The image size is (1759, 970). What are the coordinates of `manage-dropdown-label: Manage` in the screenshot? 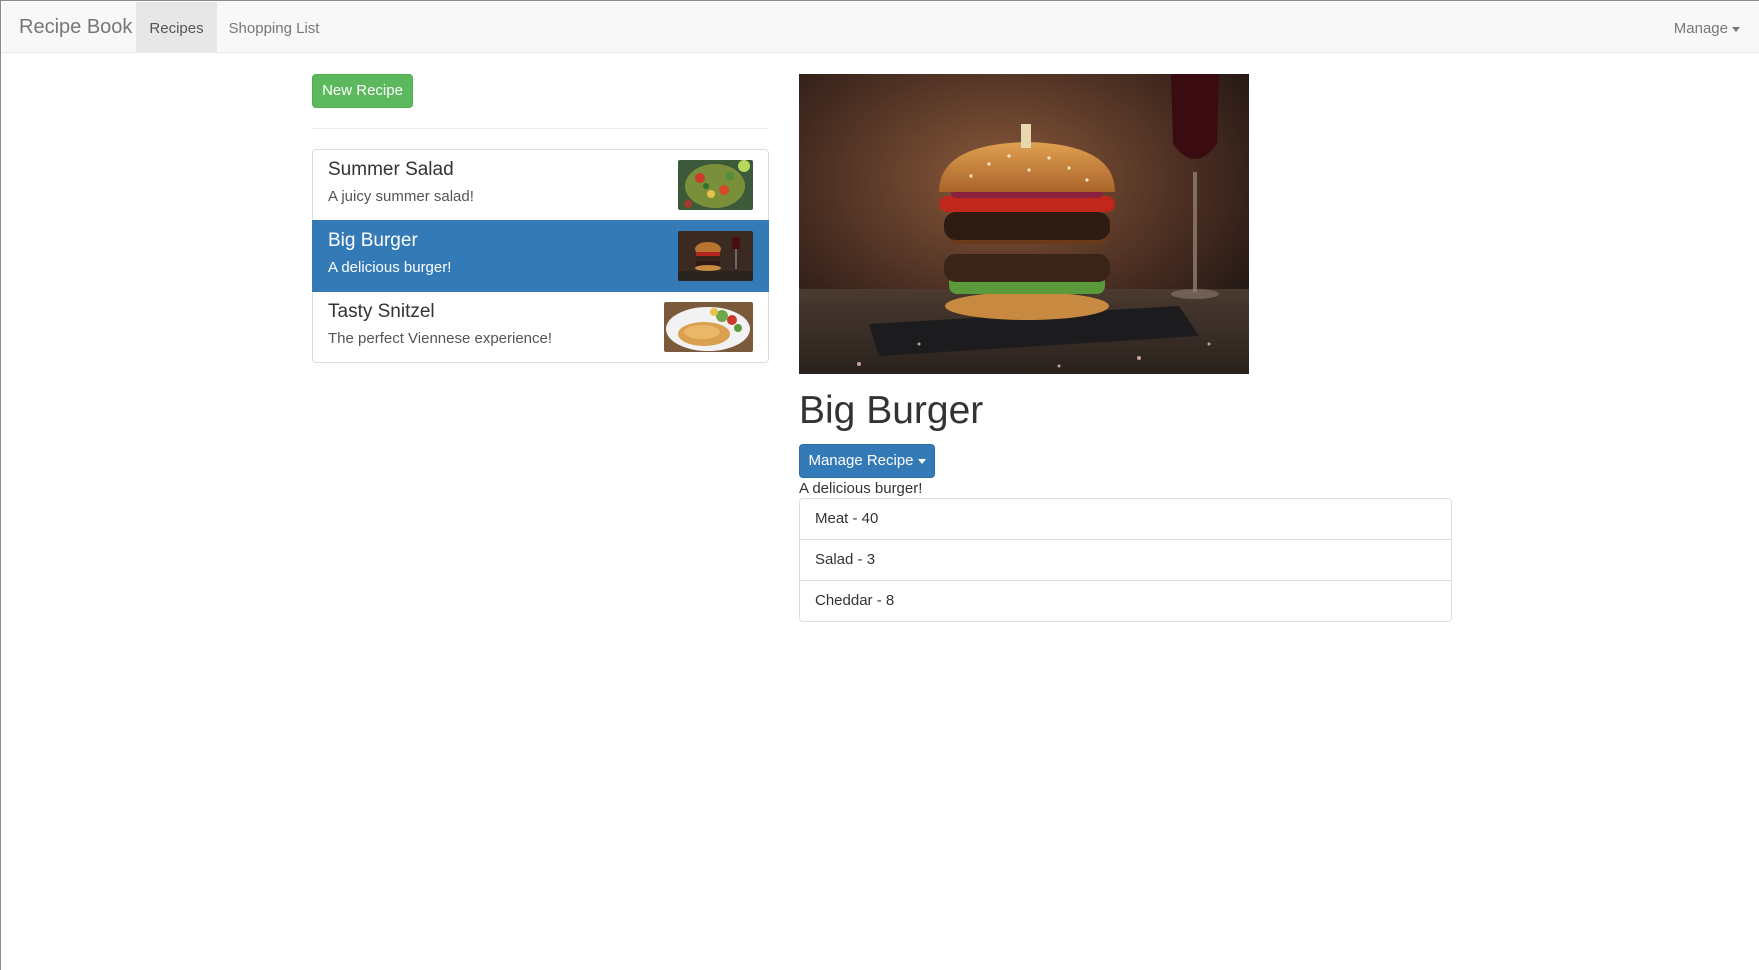 It's located at (1700, 28).